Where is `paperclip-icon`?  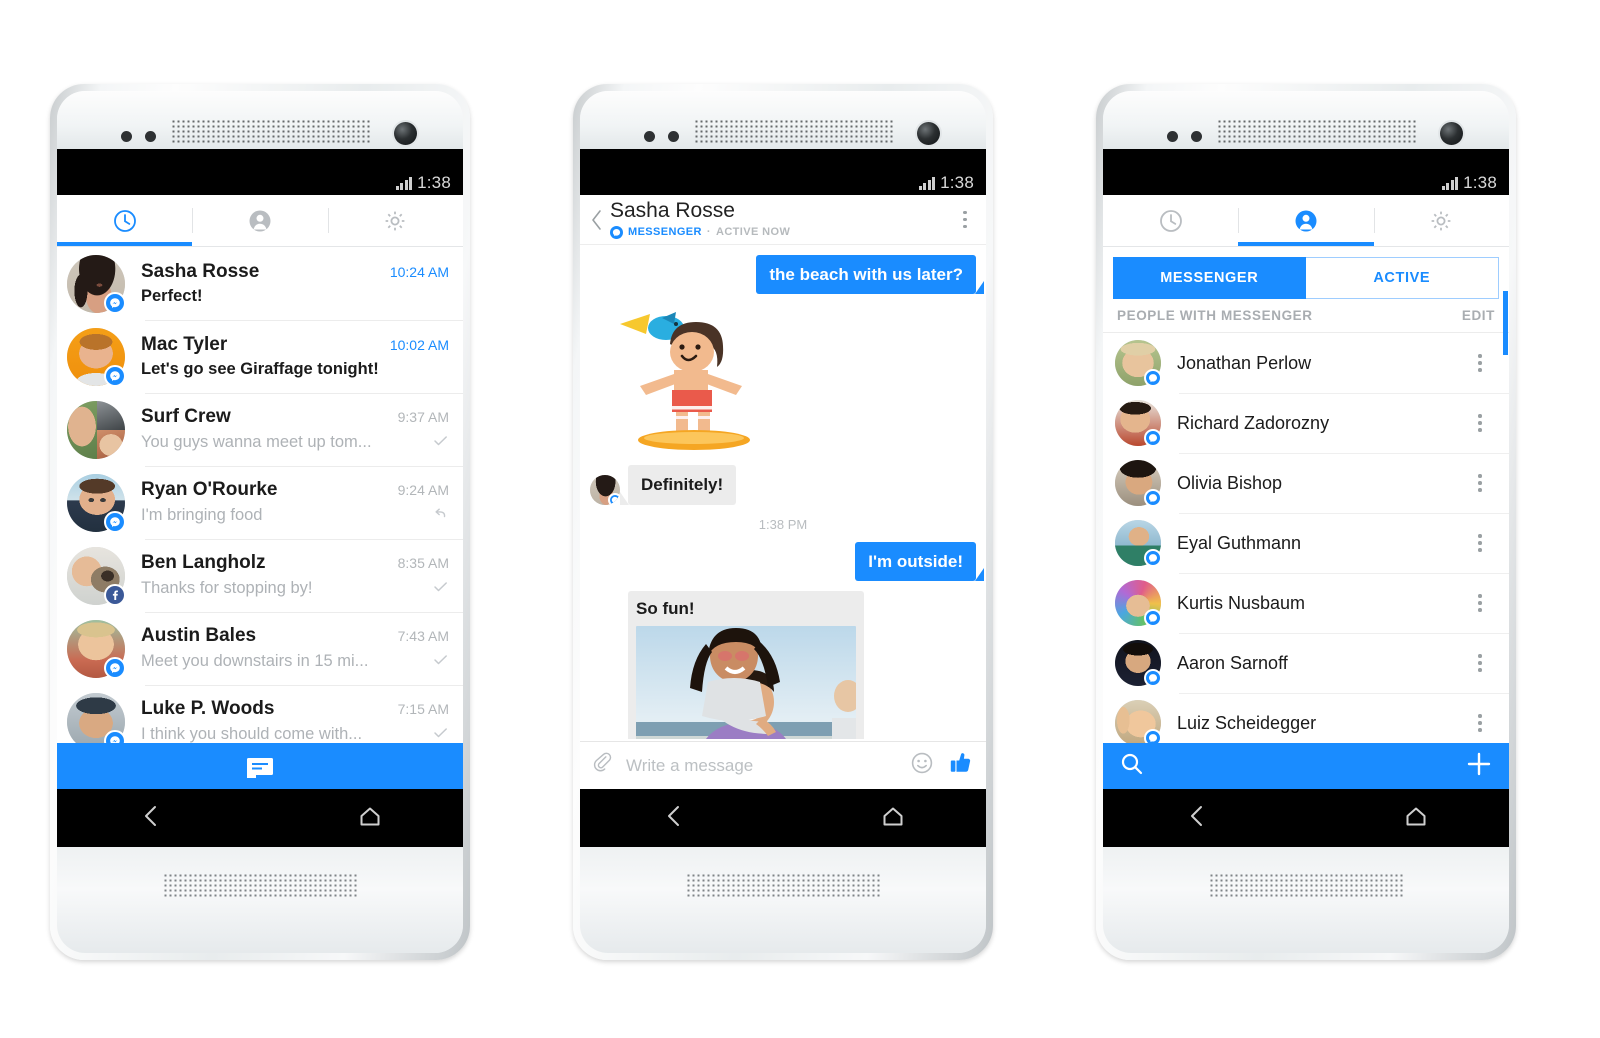 paperclip-icon is located at coordinates (603, 765).